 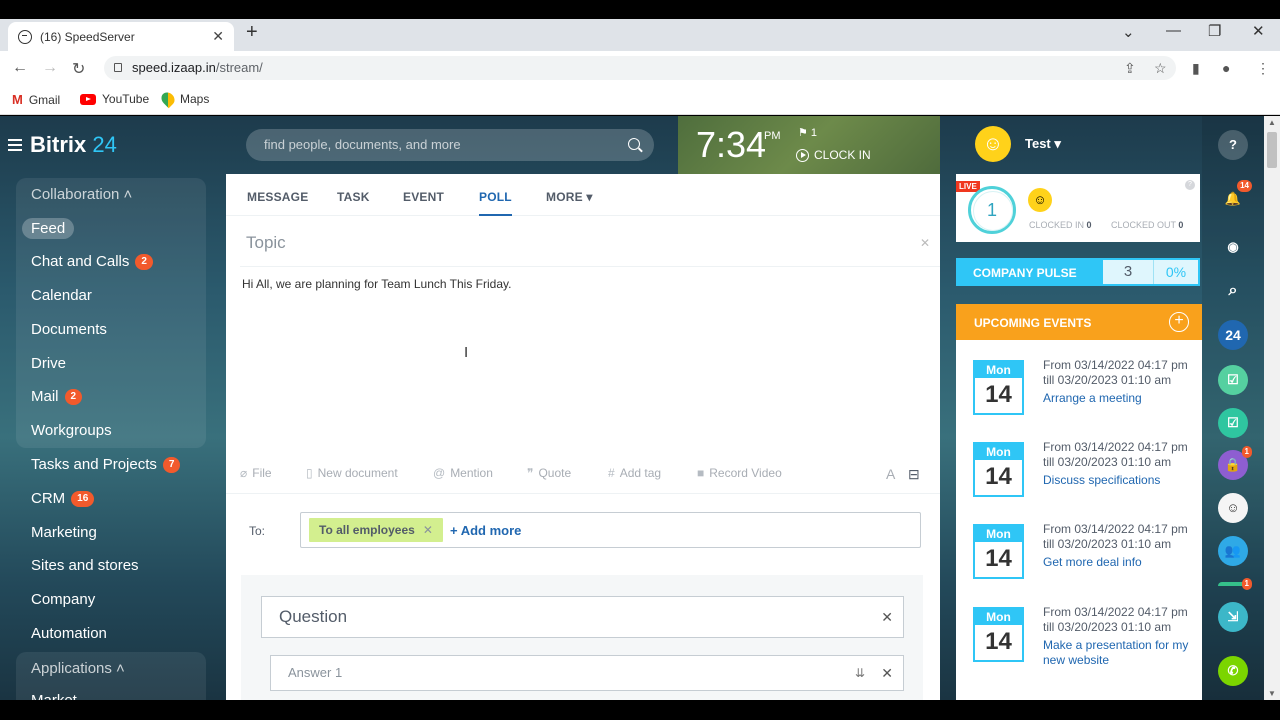 I want to click on add-tag-button: # Add tag, so click(x=634, y=473).